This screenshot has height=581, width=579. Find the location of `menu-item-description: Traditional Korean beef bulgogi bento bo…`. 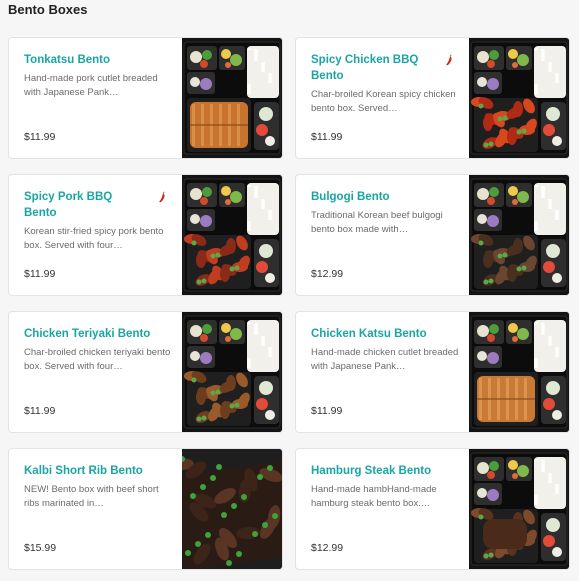

menu-item-description: Traditional Korean beef bulgogi bento bo… is located at coordinates (377, 222).